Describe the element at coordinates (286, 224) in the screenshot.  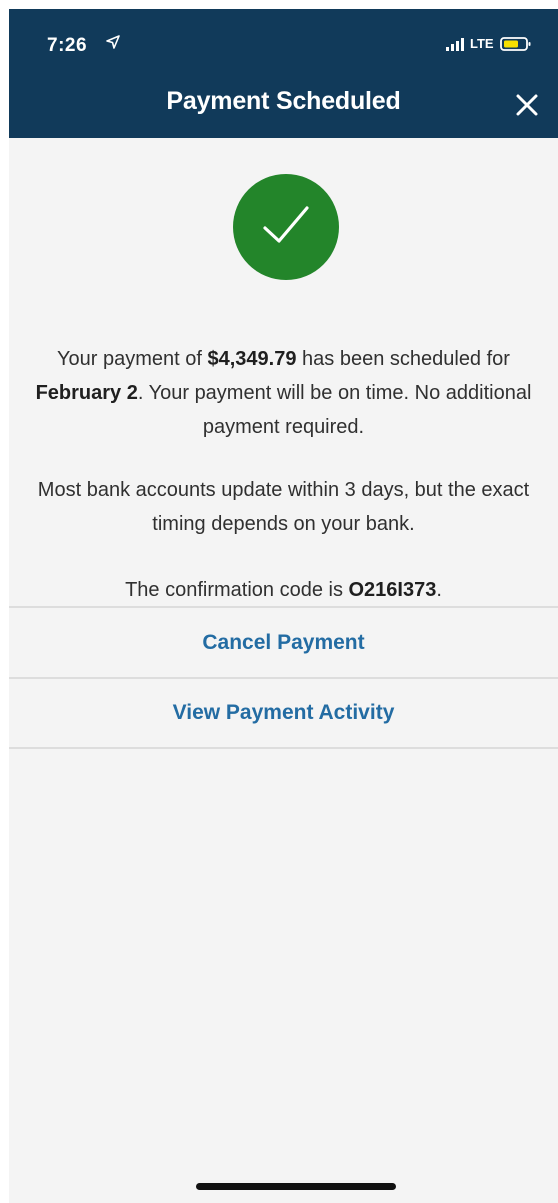
I see `checkmark-icon` at that location.